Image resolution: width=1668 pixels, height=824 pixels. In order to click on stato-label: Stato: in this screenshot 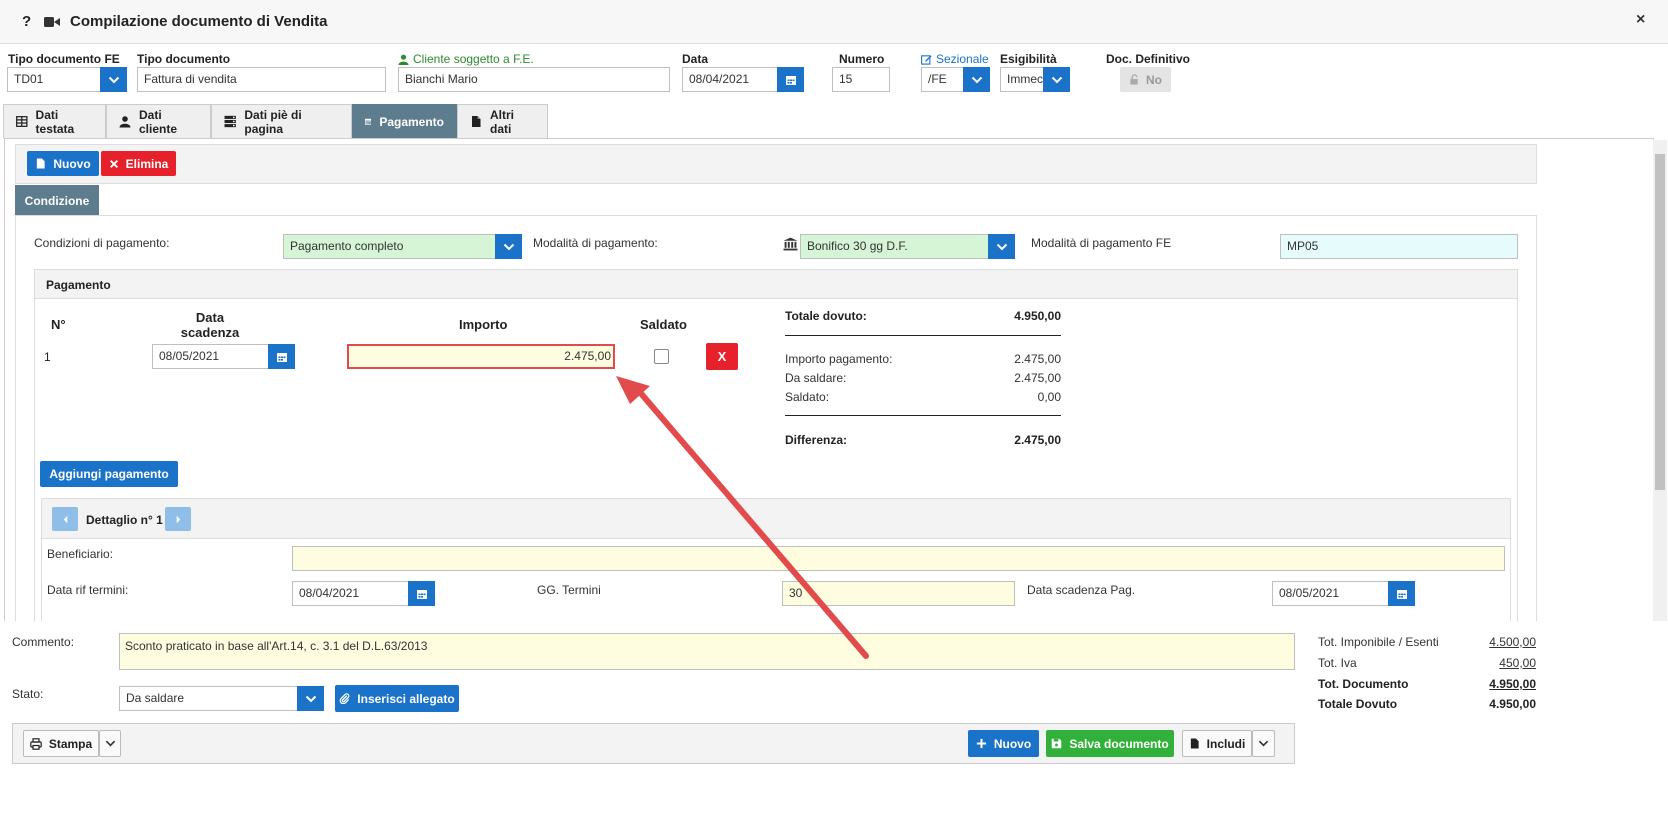, I will do `click(28, 694)`.